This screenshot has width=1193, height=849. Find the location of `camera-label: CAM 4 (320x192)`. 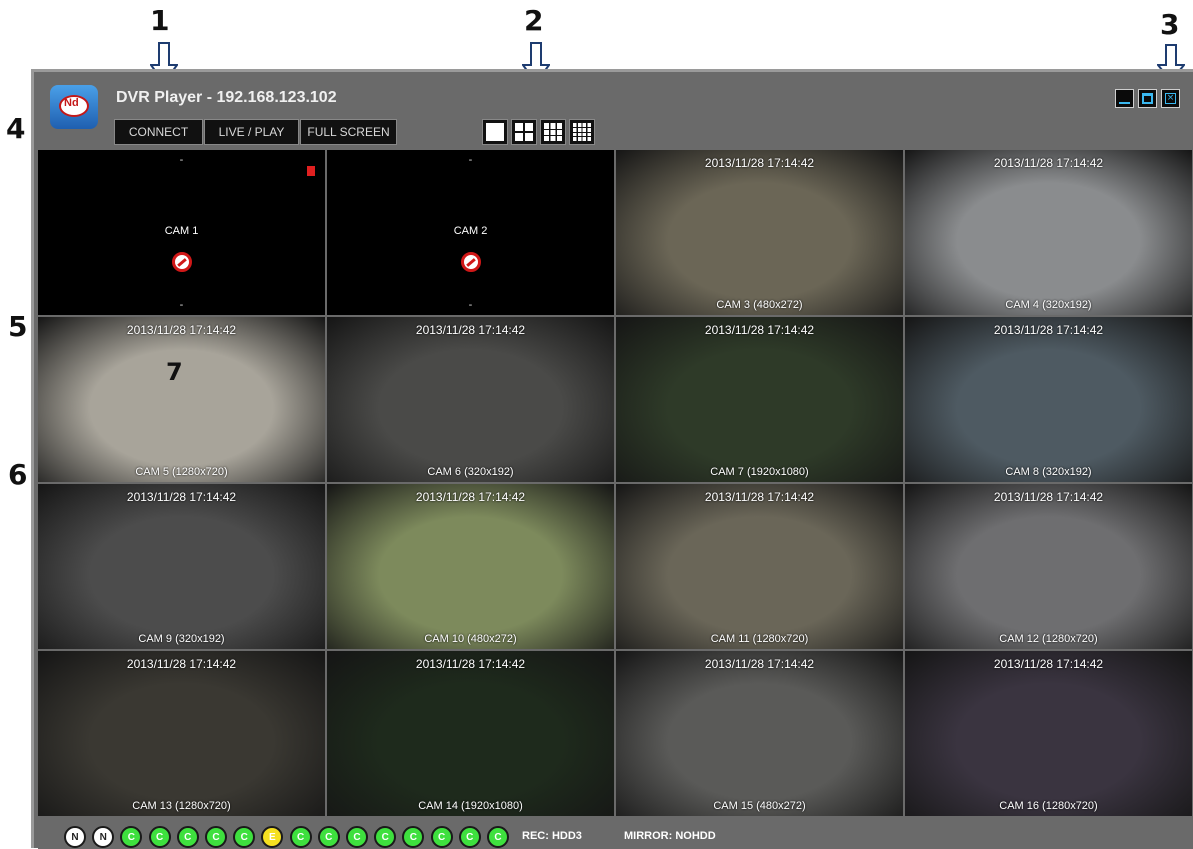

camera-label: CAM 4 (320x192) is located at coordinates (1048, 305).